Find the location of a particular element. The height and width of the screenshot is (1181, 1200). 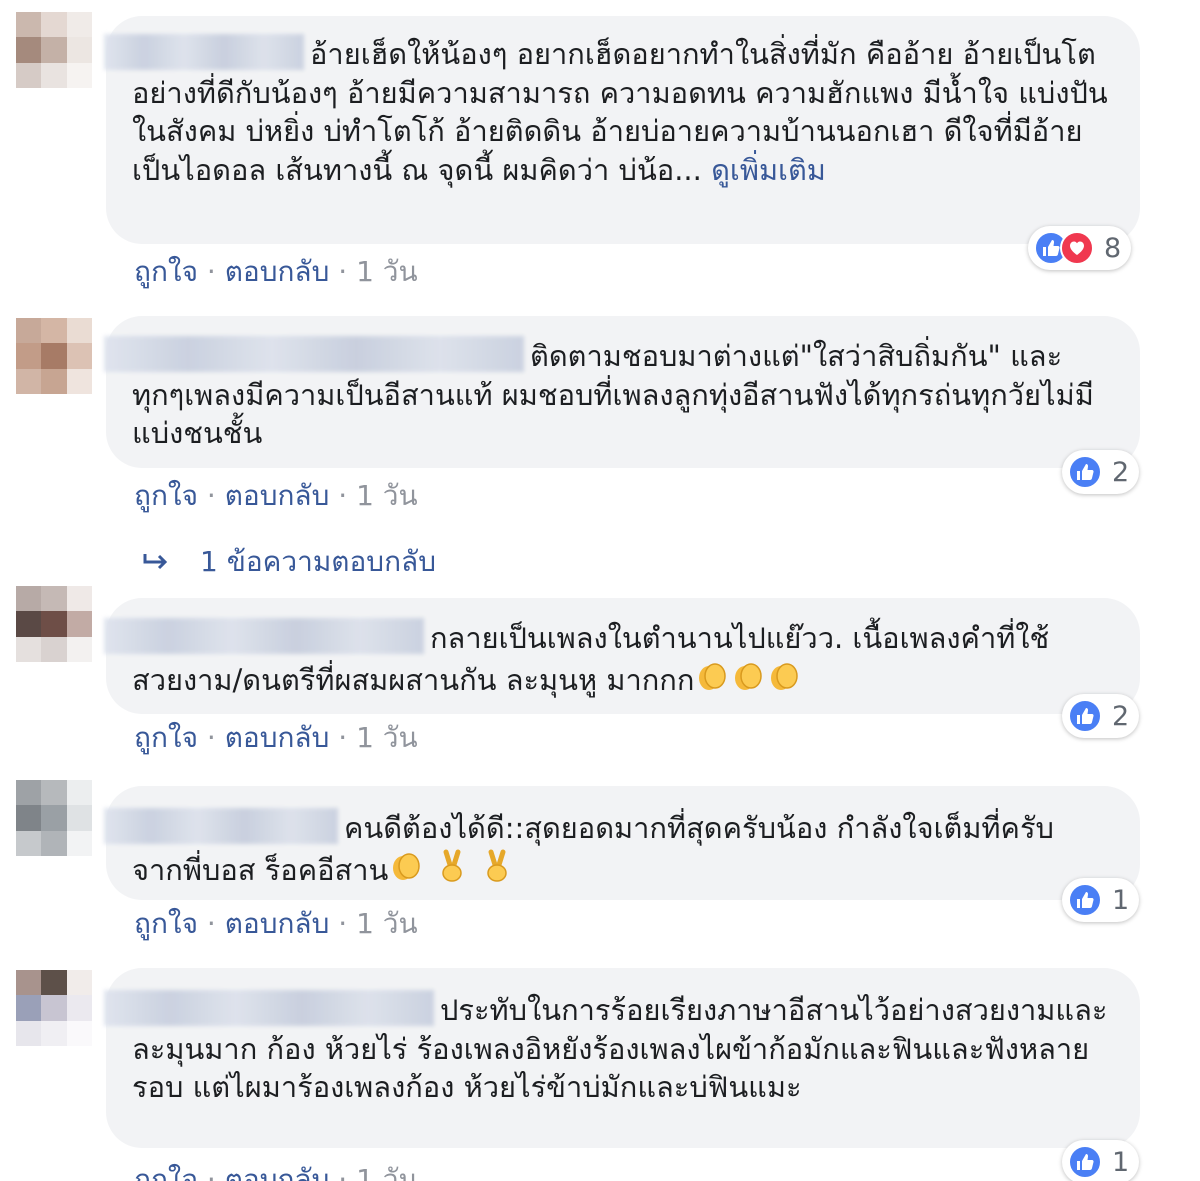

view-replies-link: 1 ข้อความตอบกลับ is located at coordinates (289, 562).